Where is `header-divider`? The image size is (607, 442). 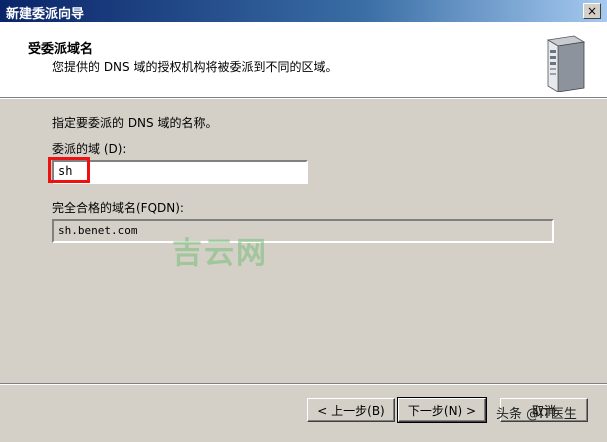 header-divider is located at coordinates (303, 98).